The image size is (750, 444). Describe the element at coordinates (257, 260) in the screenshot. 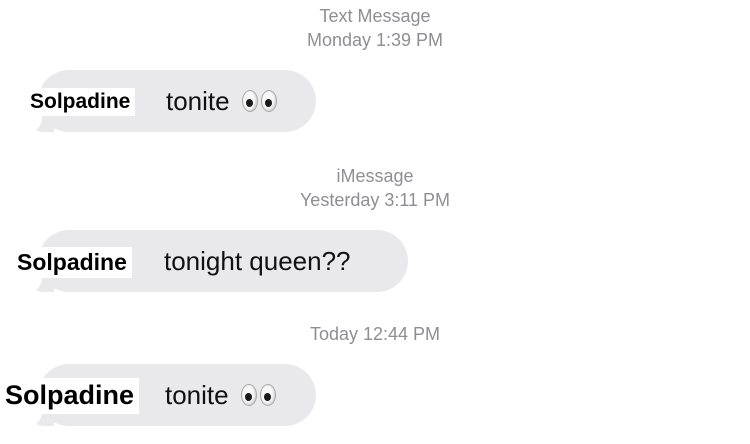

I see `message-text: tonight queen??` at that location.